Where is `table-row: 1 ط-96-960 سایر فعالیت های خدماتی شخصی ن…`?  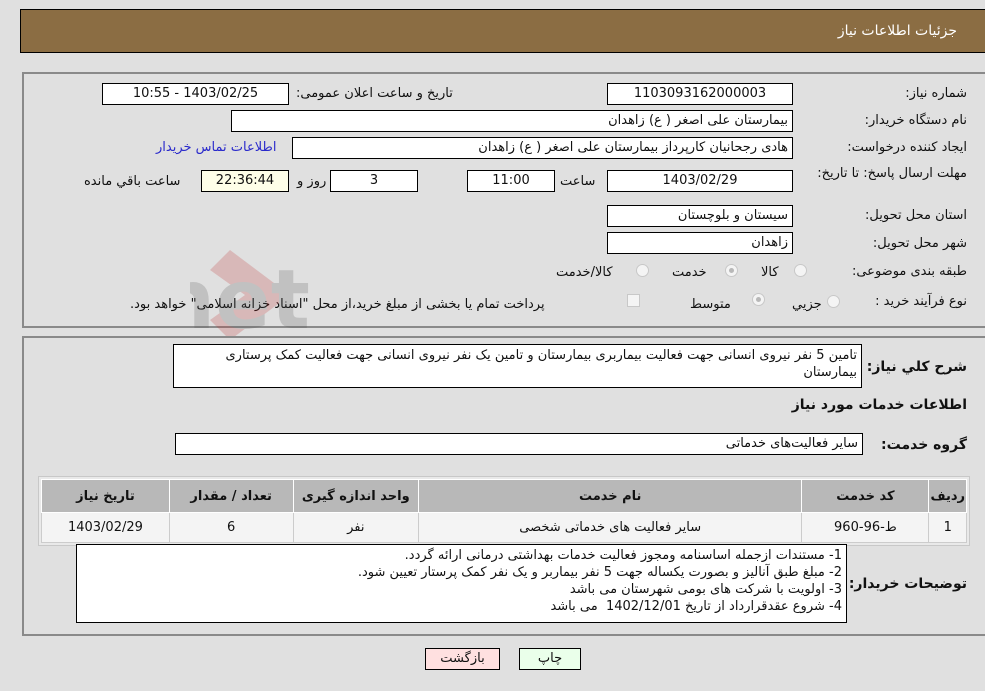 table-row: 1 ط-96-960 سایر فعالیت های خدماتی شخصی ن… is located at coordinates (504, 527).